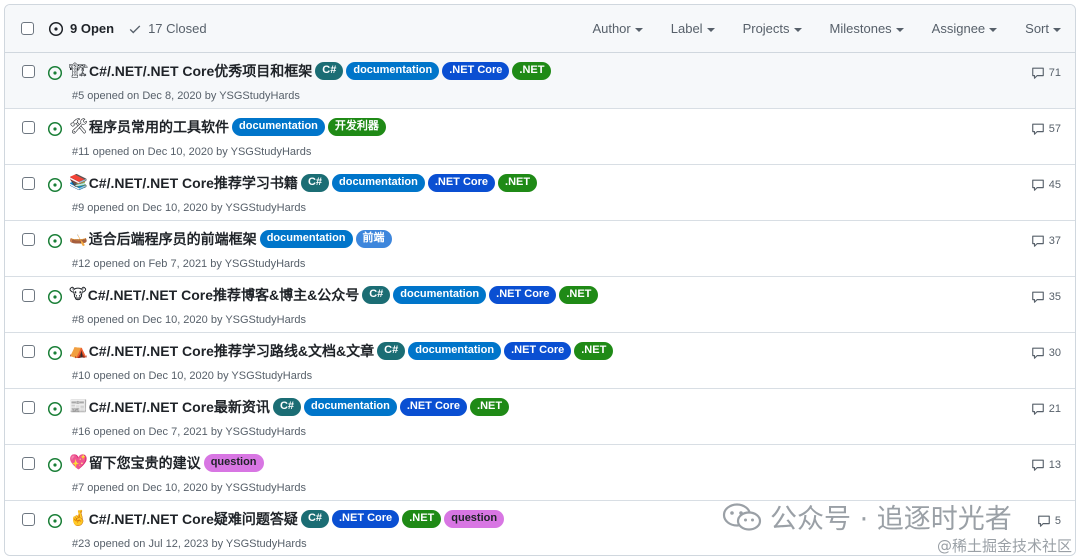 Image resolution: width=1080 pixels, height=559 pixels. Describe the element at coordinates (167, 28) in the screenshot. I see `closed-issues-tab: 17 Closed` at that location.